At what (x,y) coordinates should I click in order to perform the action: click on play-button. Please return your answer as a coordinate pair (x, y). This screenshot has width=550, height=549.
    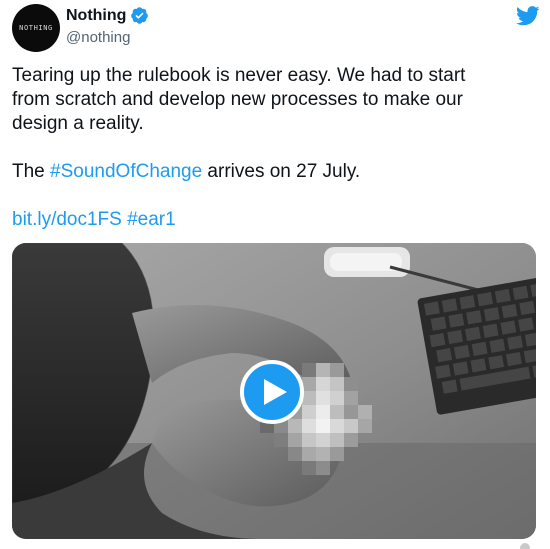
    Looking at the image, I should click on (272, 392).